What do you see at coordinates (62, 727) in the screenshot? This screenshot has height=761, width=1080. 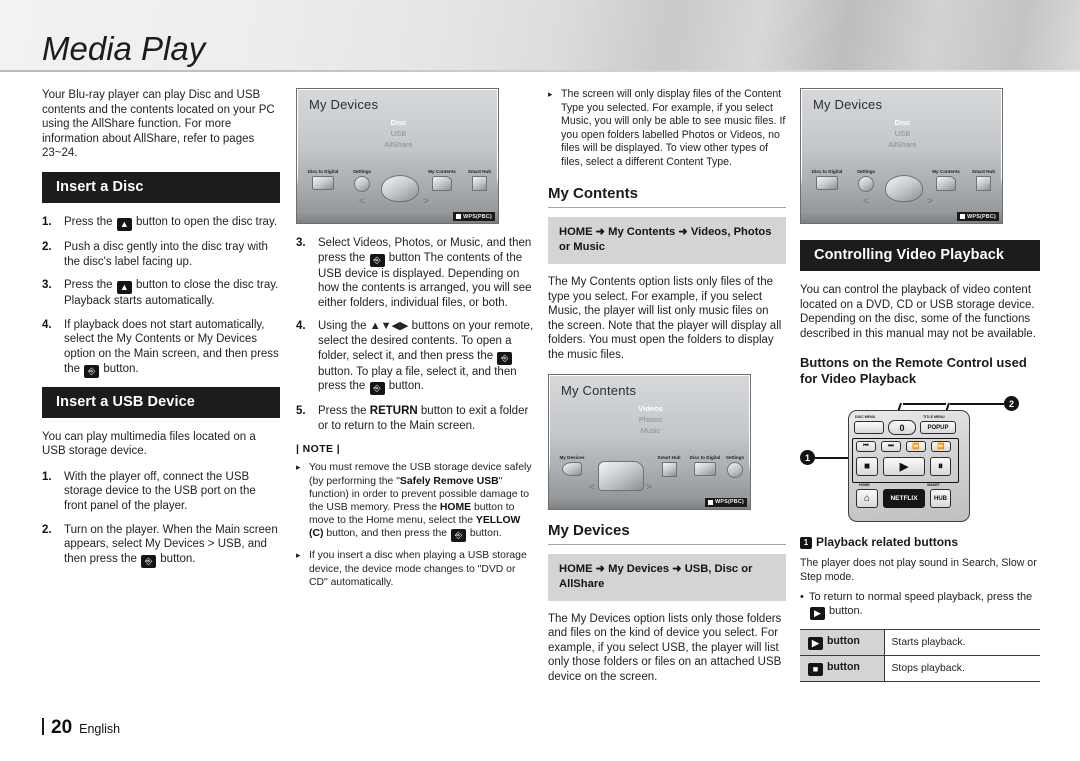 I see `footer-page-number: 20` at bounding box center [62, 727].